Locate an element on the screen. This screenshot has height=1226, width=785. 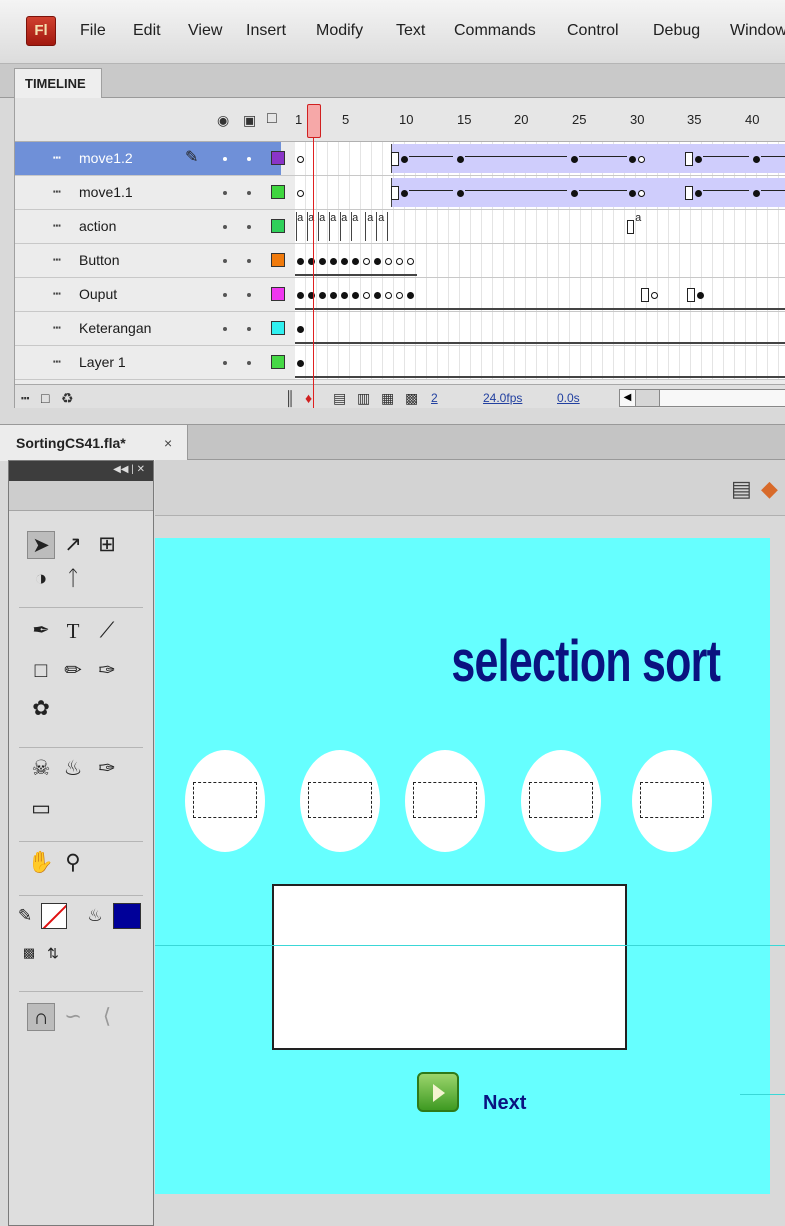
snap-to-objects-icon: ∩ is located at coordinates (41, 1017).